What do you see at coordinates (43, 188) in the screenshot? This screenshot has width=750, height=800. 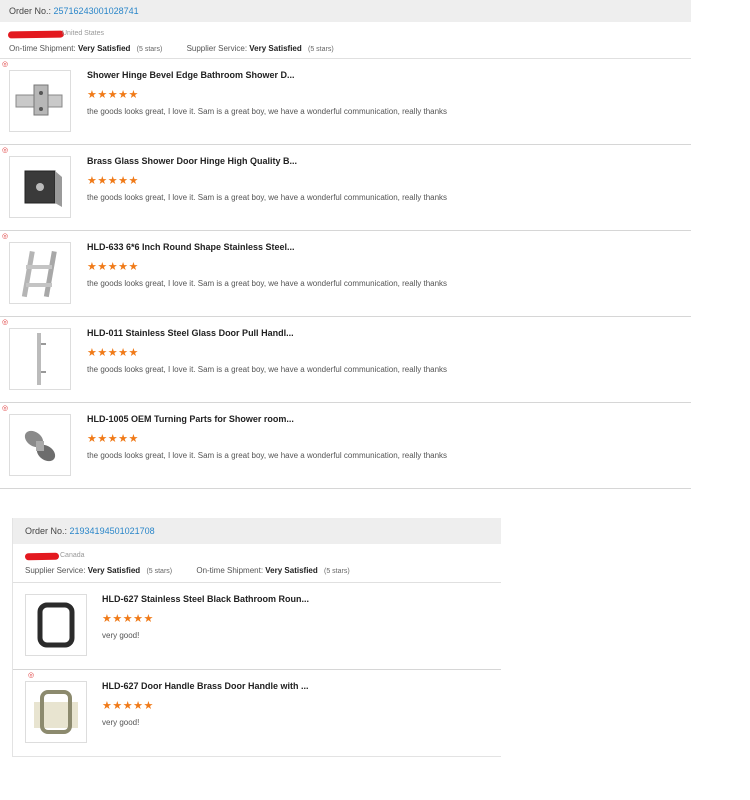 I see `square-hinge-icon` at bounding box center [43, 188].